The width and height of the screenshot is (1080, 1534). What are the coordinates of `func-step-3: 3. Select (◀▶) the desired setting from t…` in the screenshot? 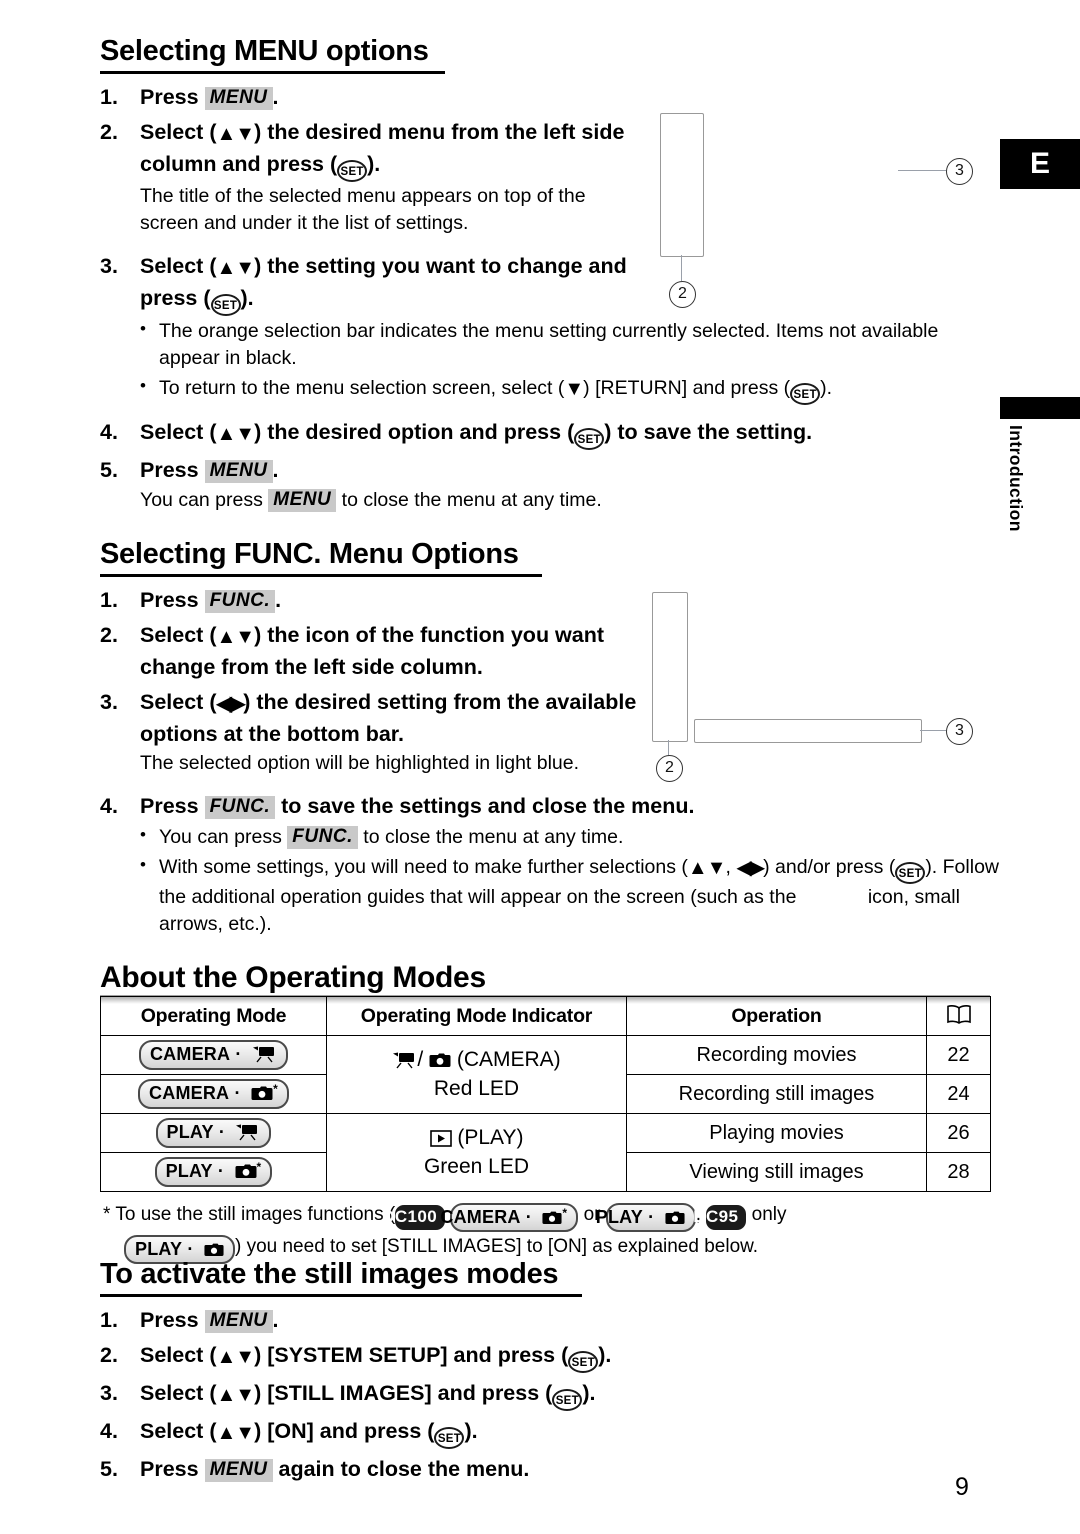 It's located at (385, 718).